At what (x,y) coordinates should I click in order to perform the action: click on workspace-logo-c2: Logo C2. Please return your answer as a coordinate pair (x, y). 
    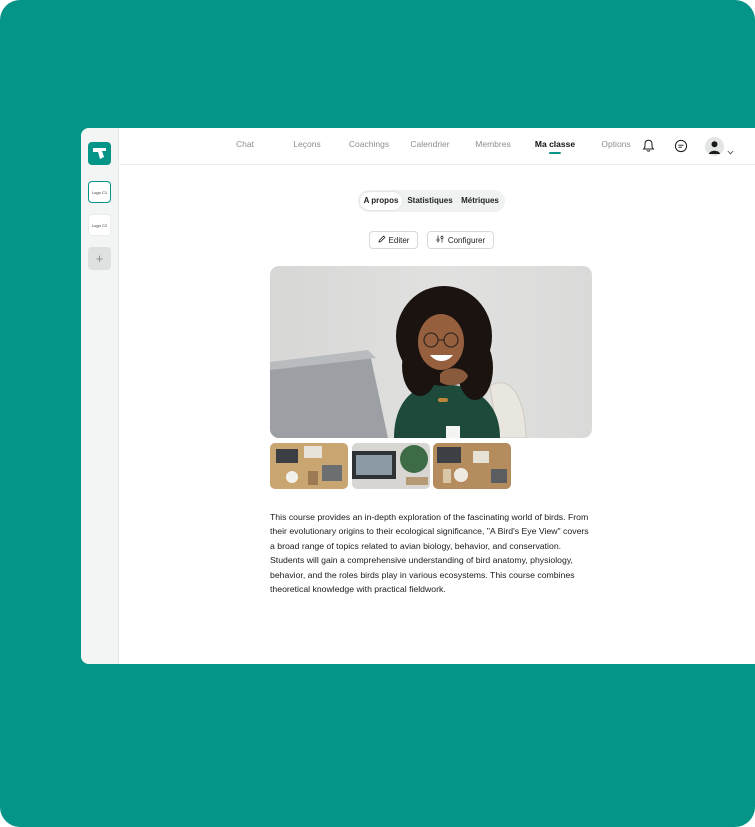
    Looking at the image, I should click on (99, 225).